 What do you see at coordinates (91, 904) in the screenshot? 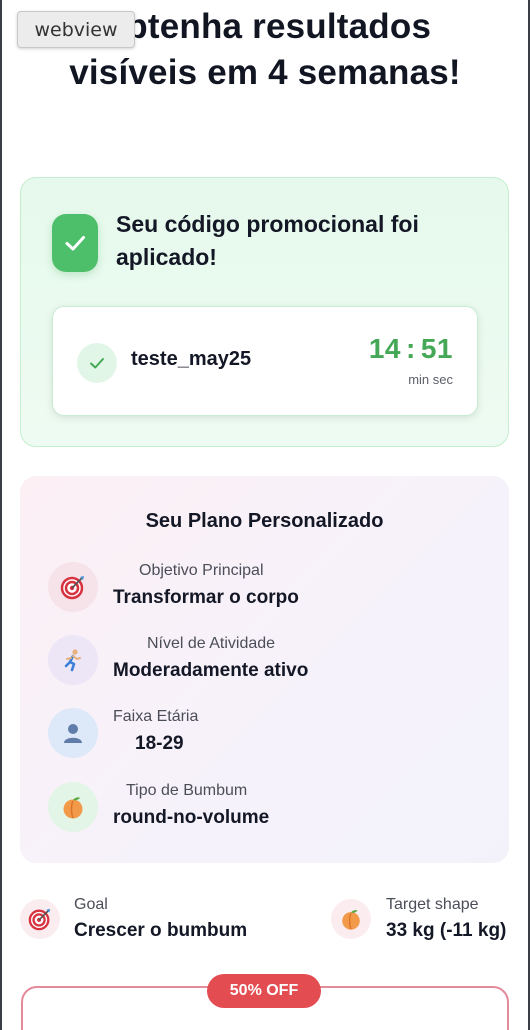
I see `goal-label: Goal` at bounding box center [91, 904].